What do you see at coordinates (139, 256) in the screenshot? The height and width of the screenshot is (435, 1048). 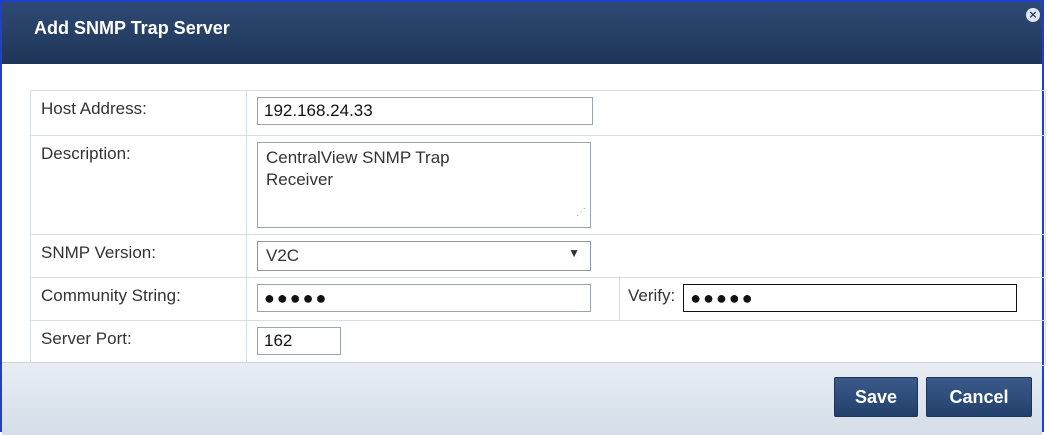 I see `snmp-version-label: SNMP Version:` at bounding box center [139, 256].